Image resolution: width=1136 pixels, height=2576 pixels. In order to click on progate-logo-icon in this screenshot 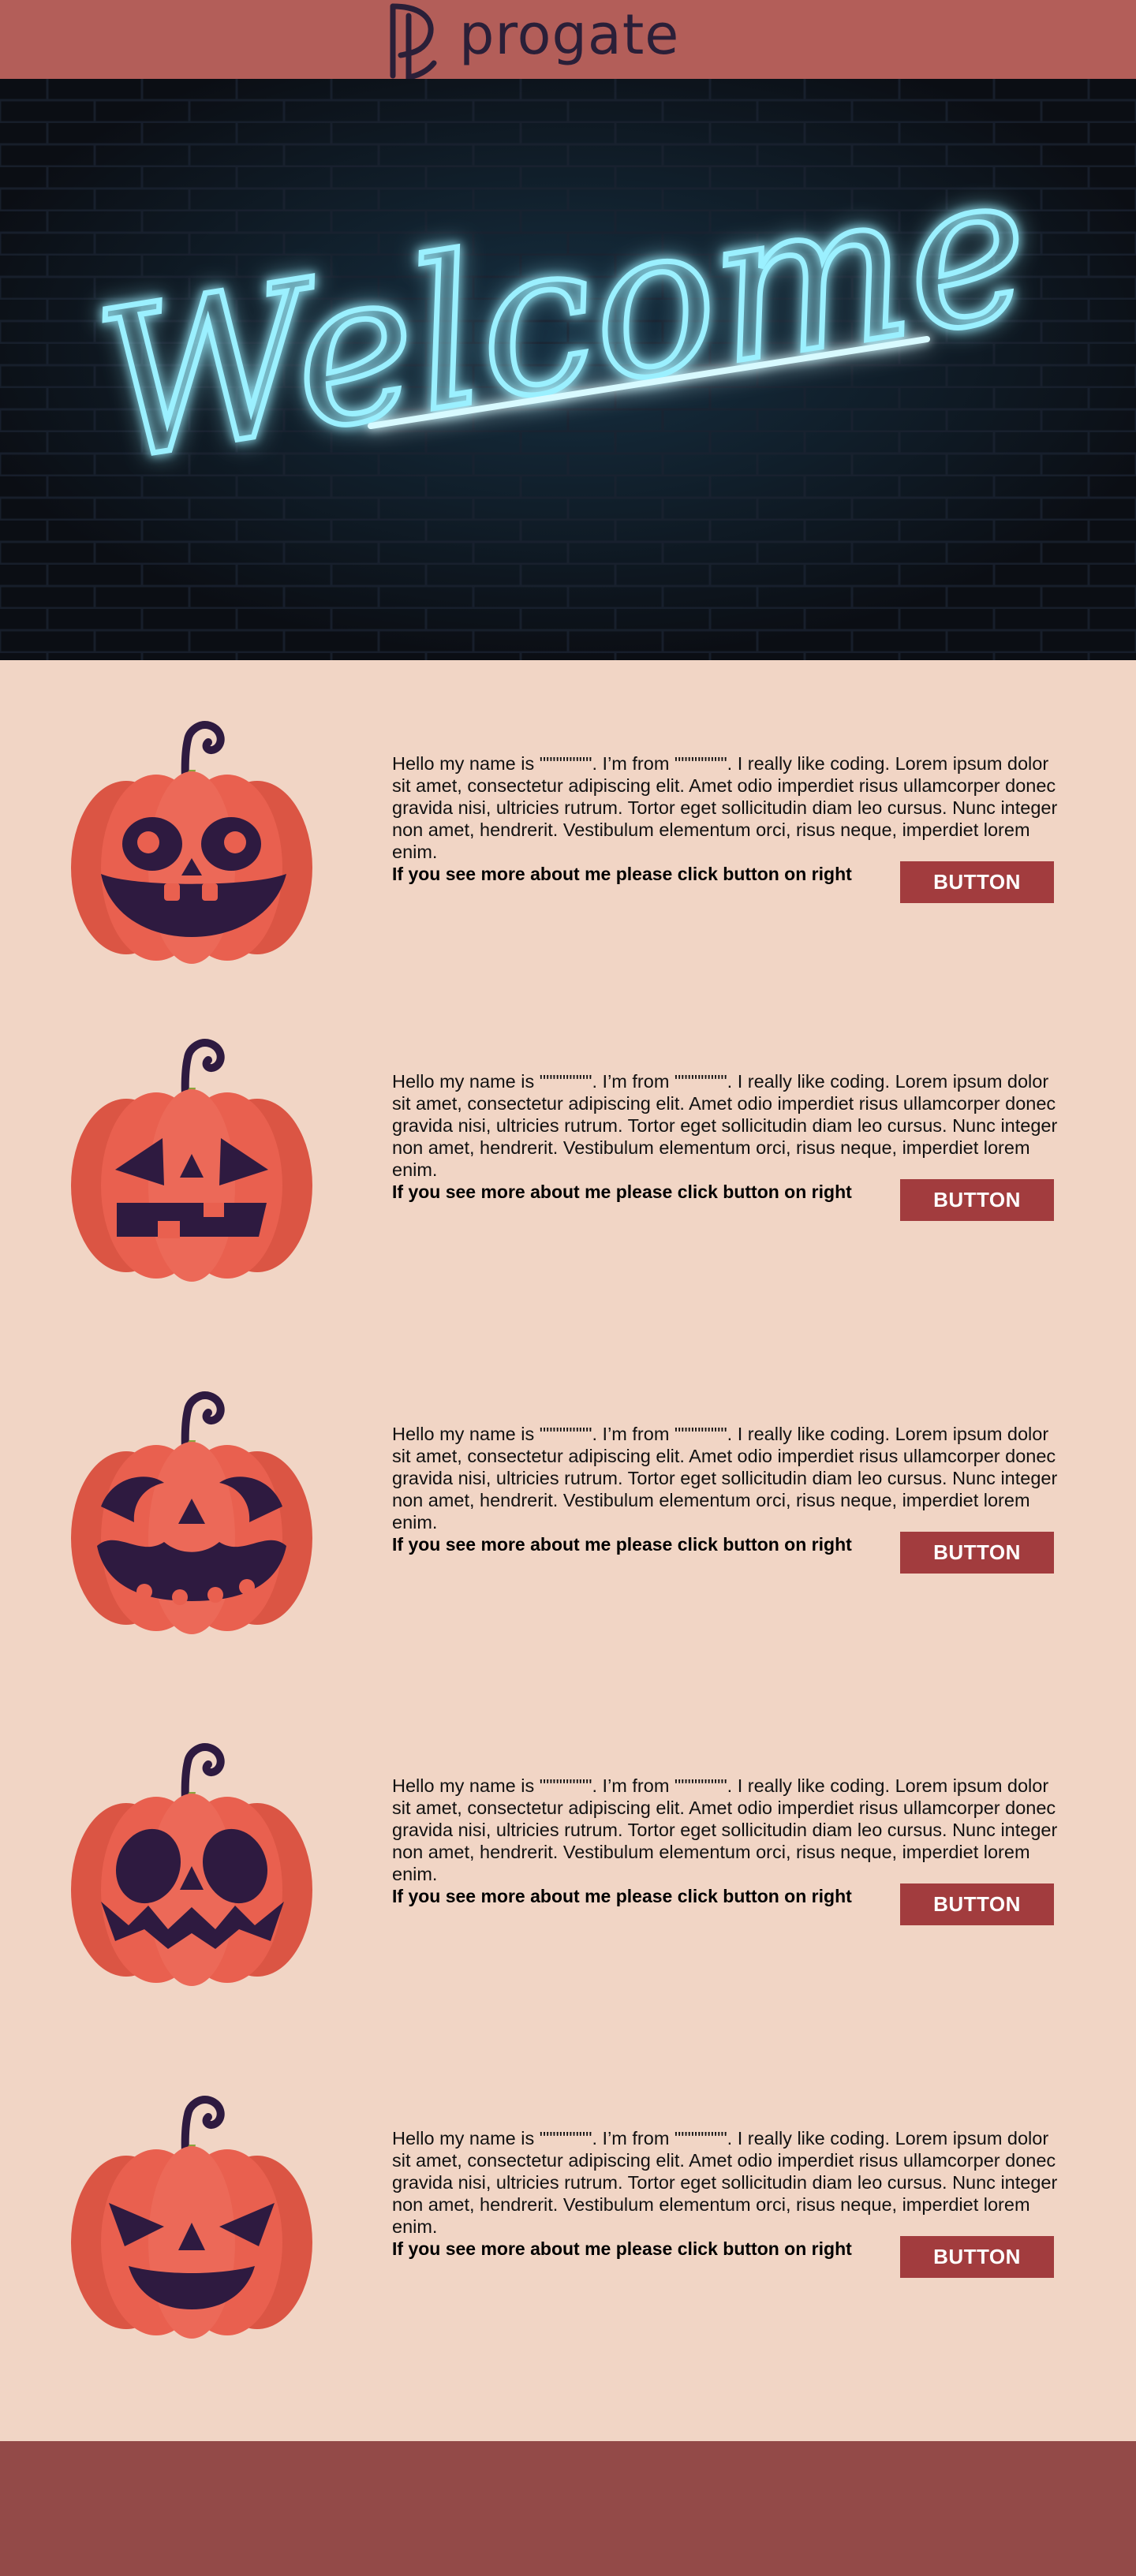, I will do `click(413, 41)`.